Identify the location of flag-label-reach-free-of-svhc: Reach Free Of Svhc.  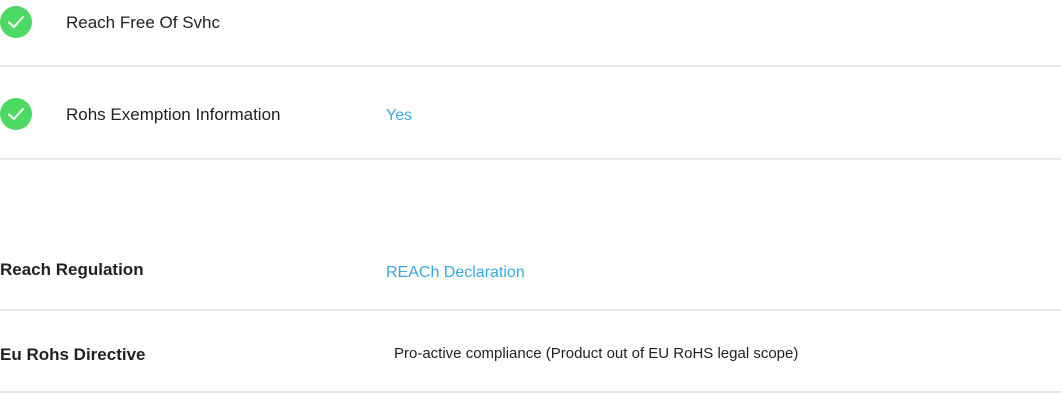
(143, 22).